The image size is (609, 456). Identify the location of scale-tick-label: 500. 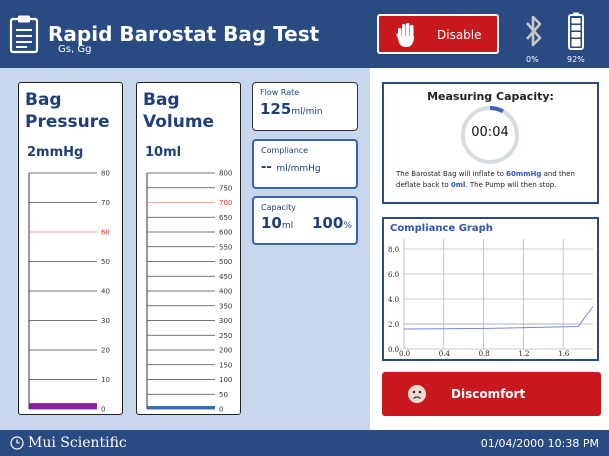
(225, 262).